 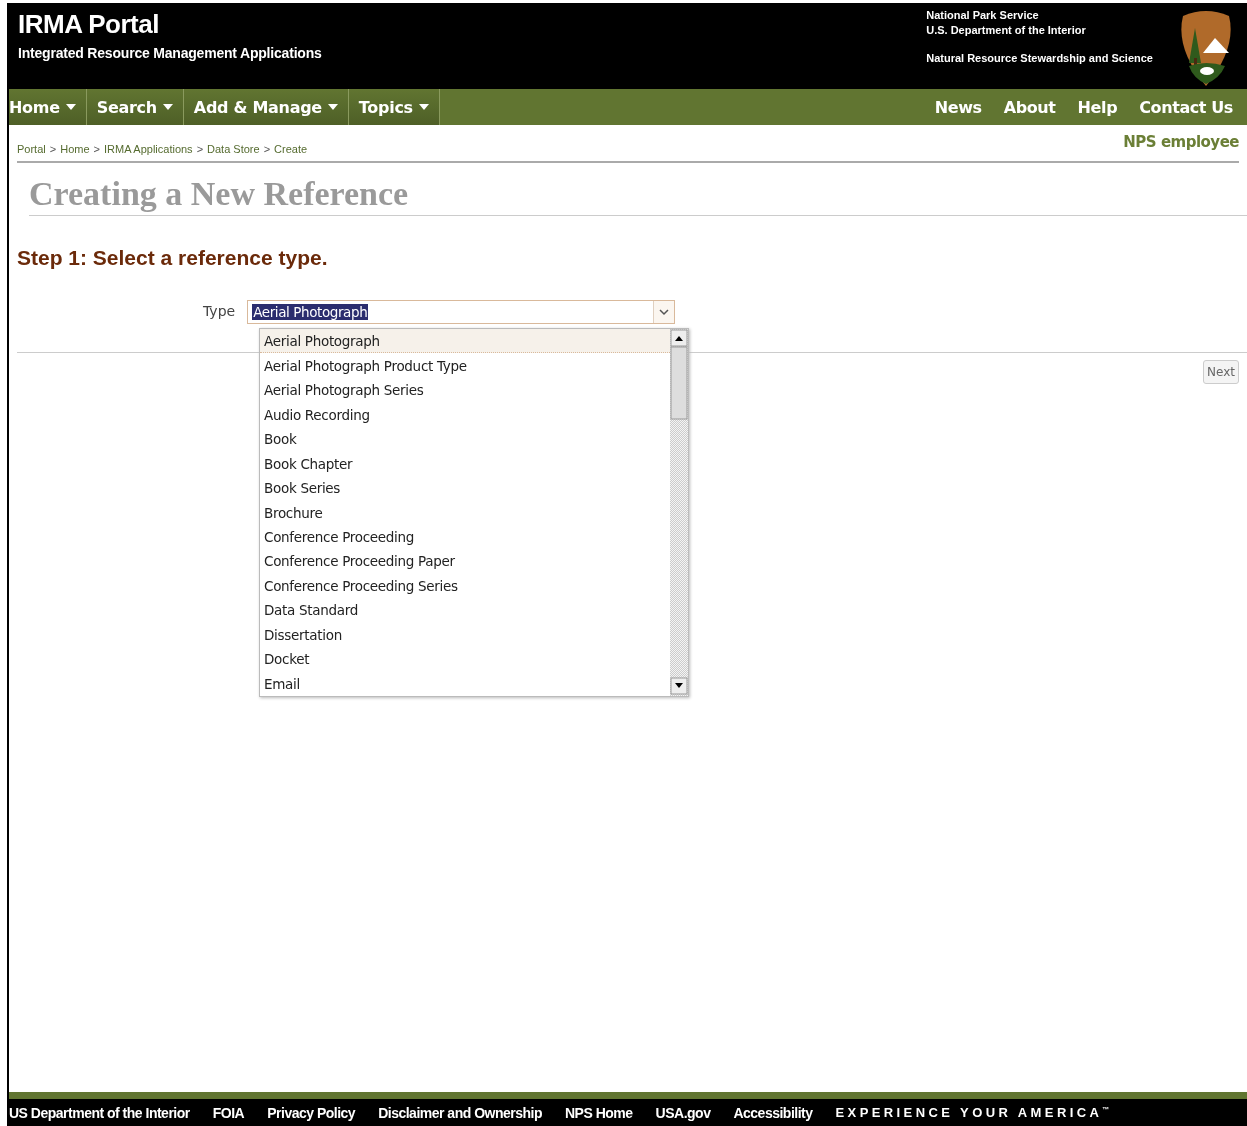 I want to click on nav-link: Help, so click(x=1097, y=107).